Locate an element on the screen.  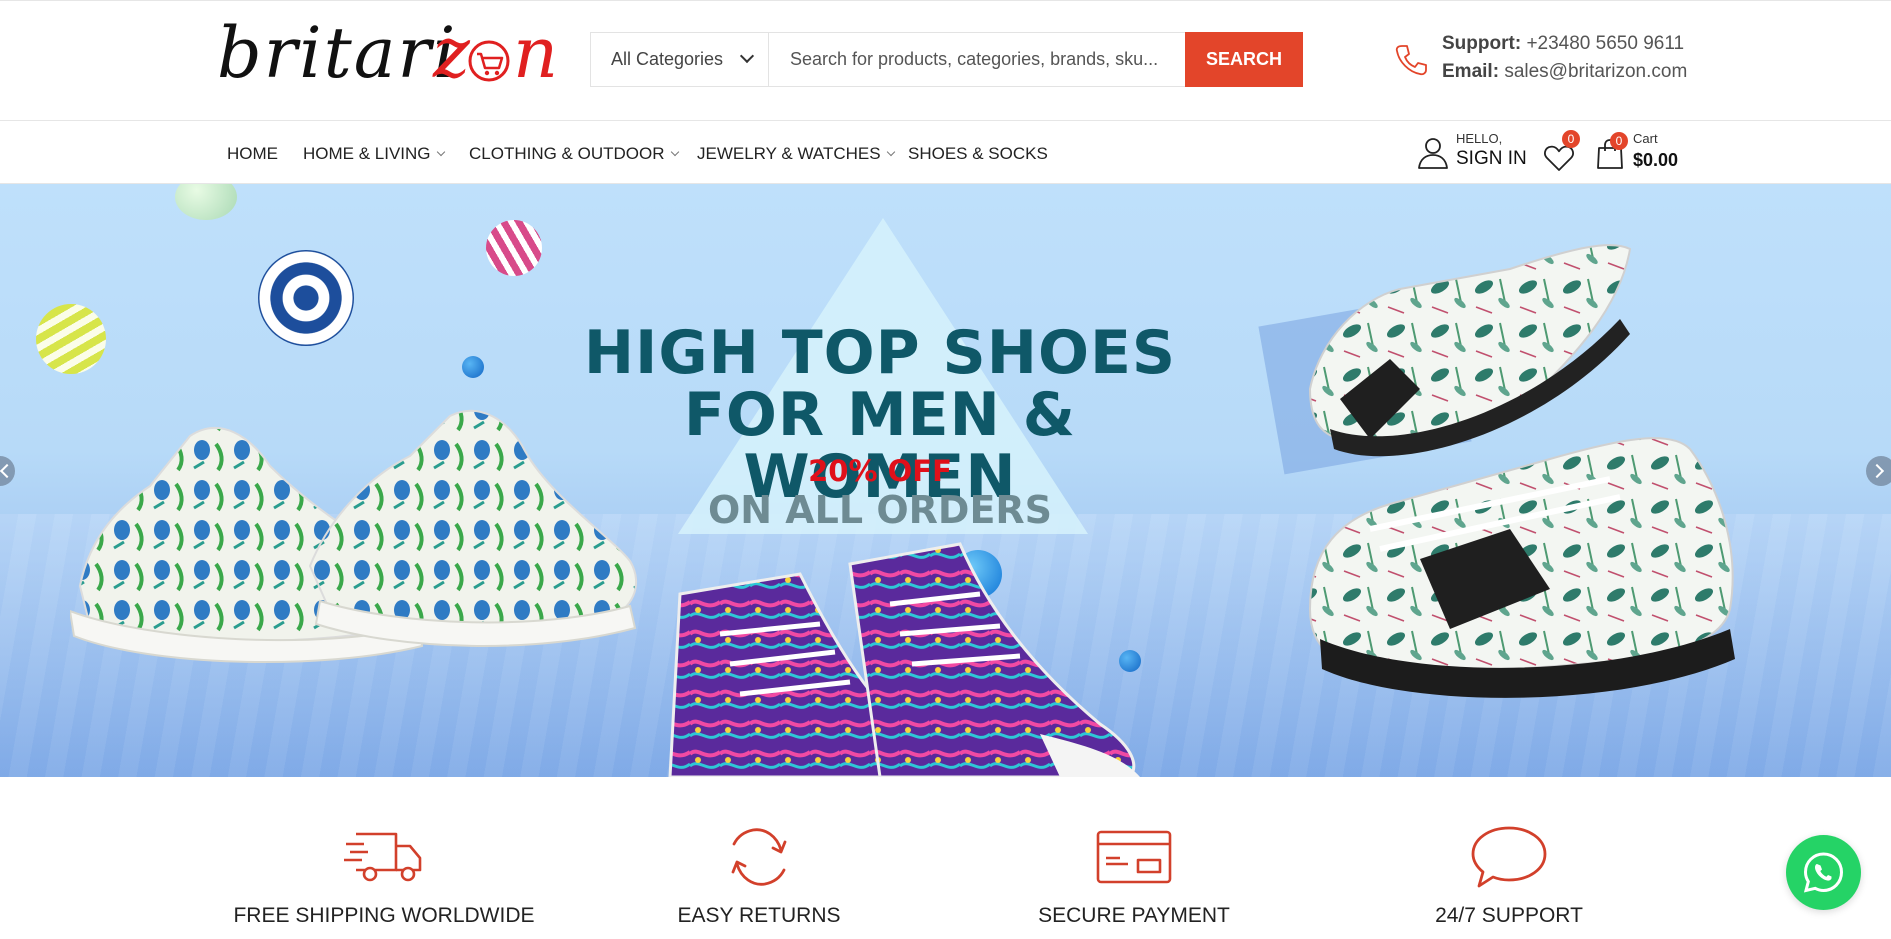
nav-item-label: HOME is located at coordinates (252, 153).